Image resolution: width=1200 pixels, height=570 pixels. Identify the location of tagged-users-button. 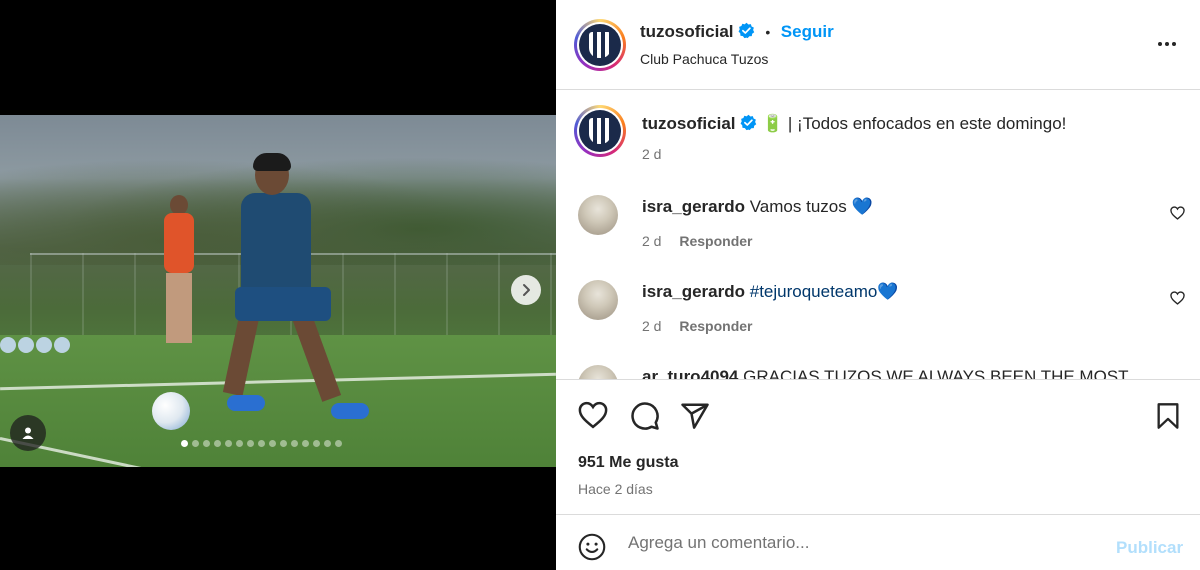
(28, 433).